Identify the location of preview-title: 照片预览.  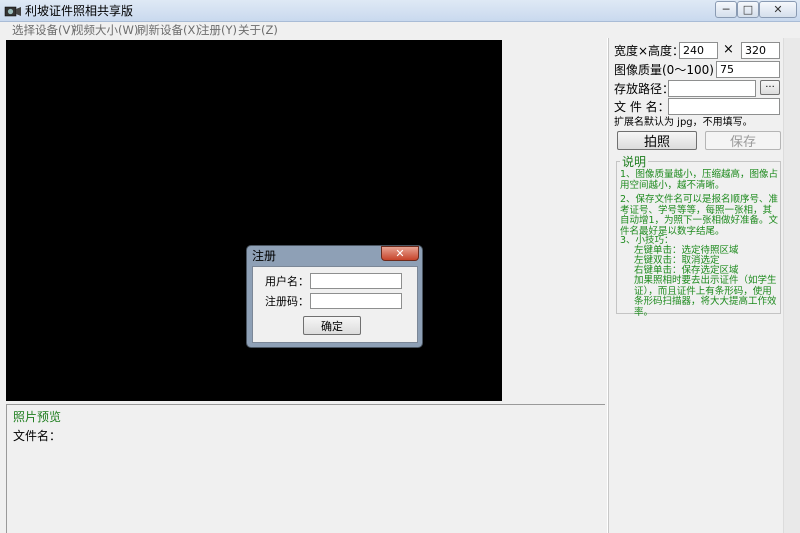
(37, 417).